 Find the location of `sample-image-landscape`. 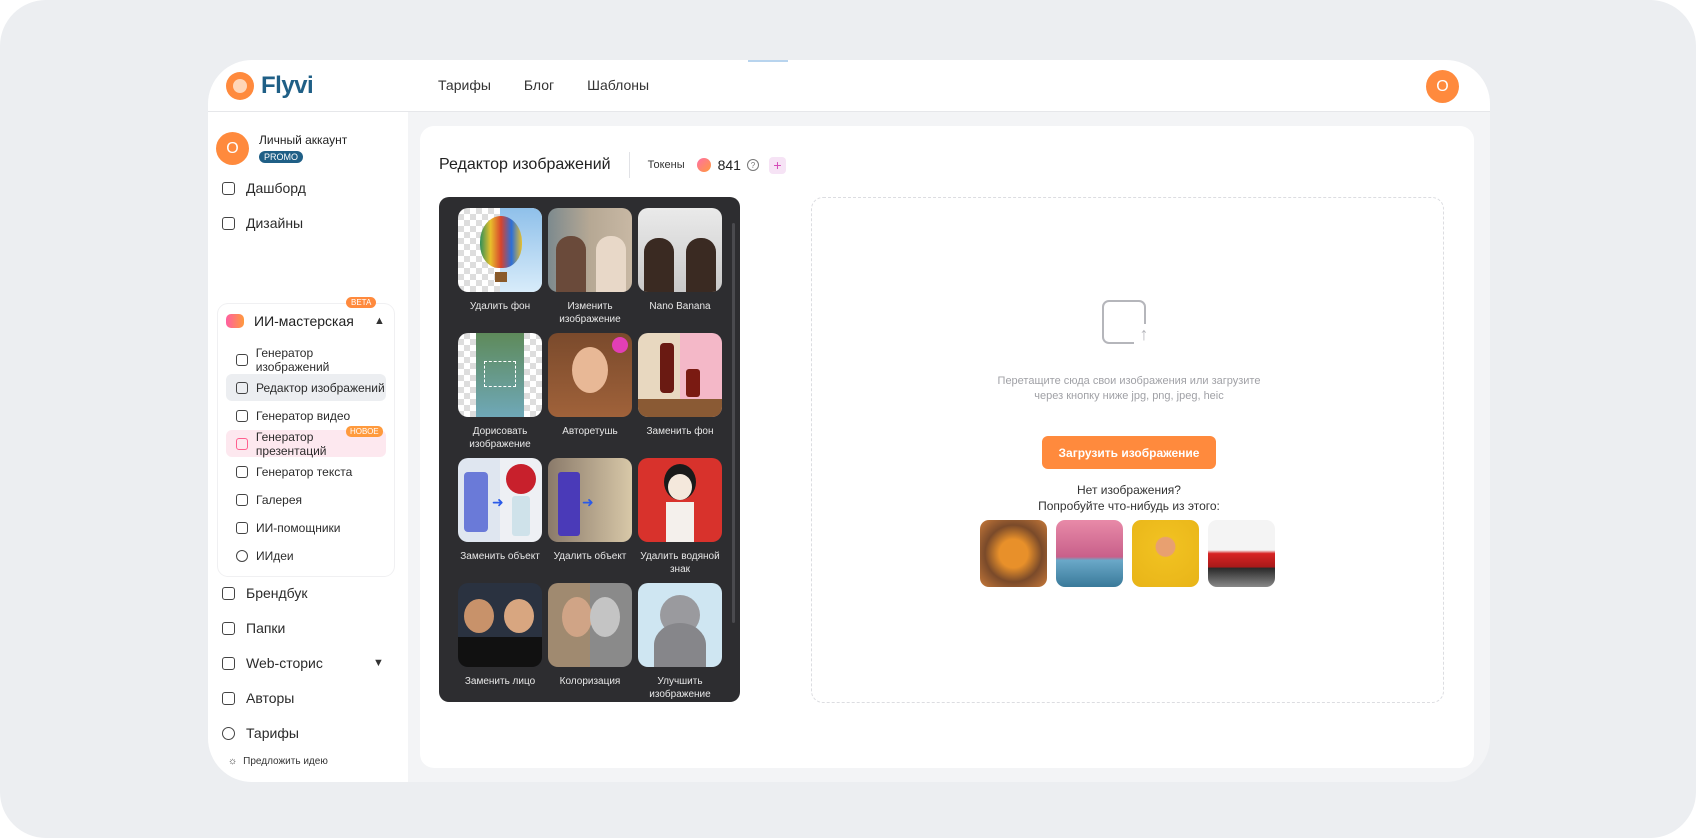

sample-image-landscape is located at coordinates (1089, 553).